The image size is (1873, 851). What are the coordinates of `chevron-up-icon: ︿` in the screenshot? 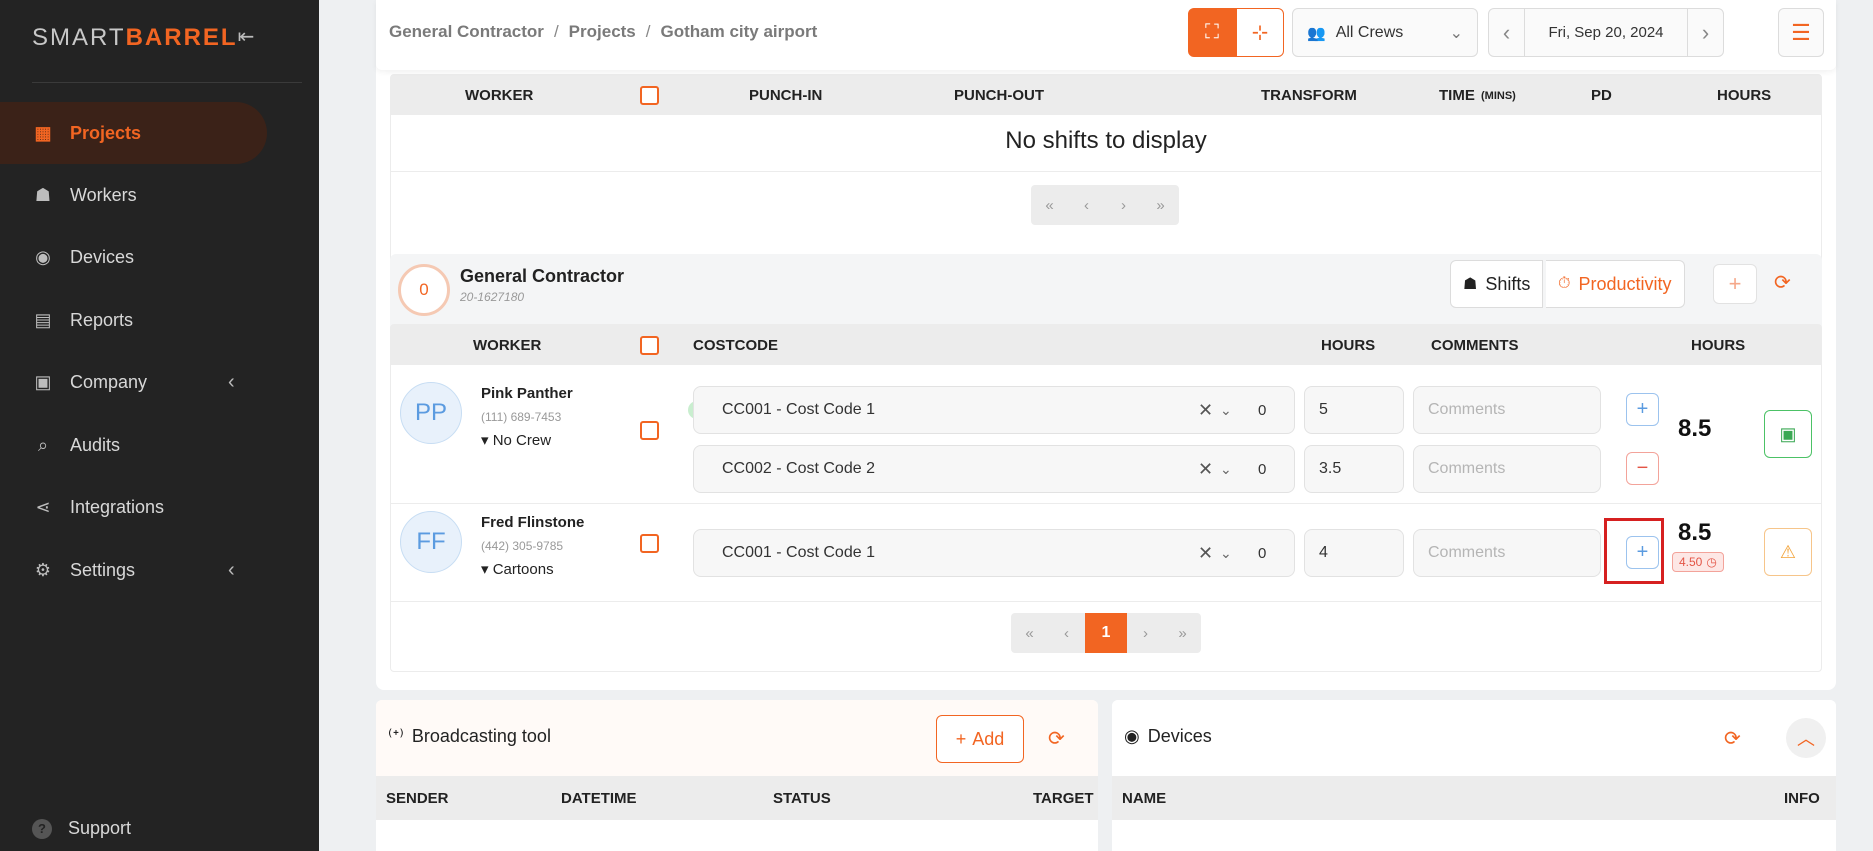 It's located at (1806, 738).